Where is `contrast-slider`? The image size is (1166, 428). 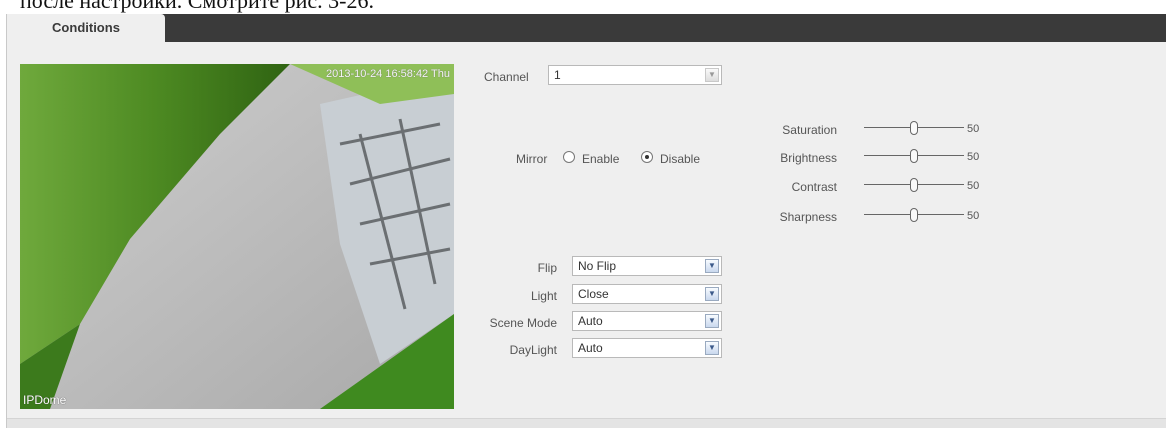 contrast-slider is located at coordinates (914, 185).